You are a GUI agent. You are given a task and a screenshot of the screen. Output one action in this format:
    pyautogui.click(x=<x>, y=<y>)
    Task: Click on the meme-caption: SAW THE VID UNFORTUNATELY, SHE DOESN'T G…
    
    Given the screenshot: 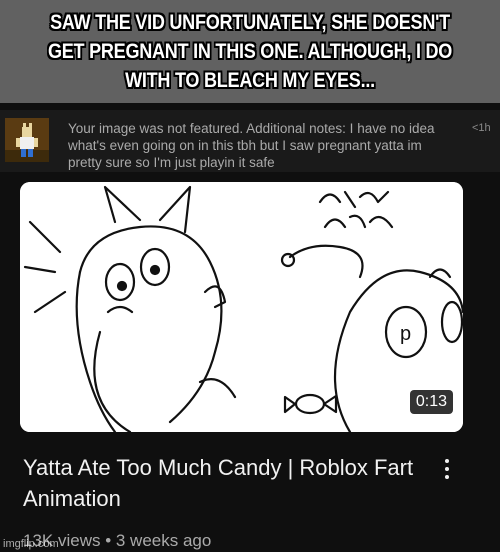 What is the action you would take?
    pyautogui.click(x=250, y=51)
    